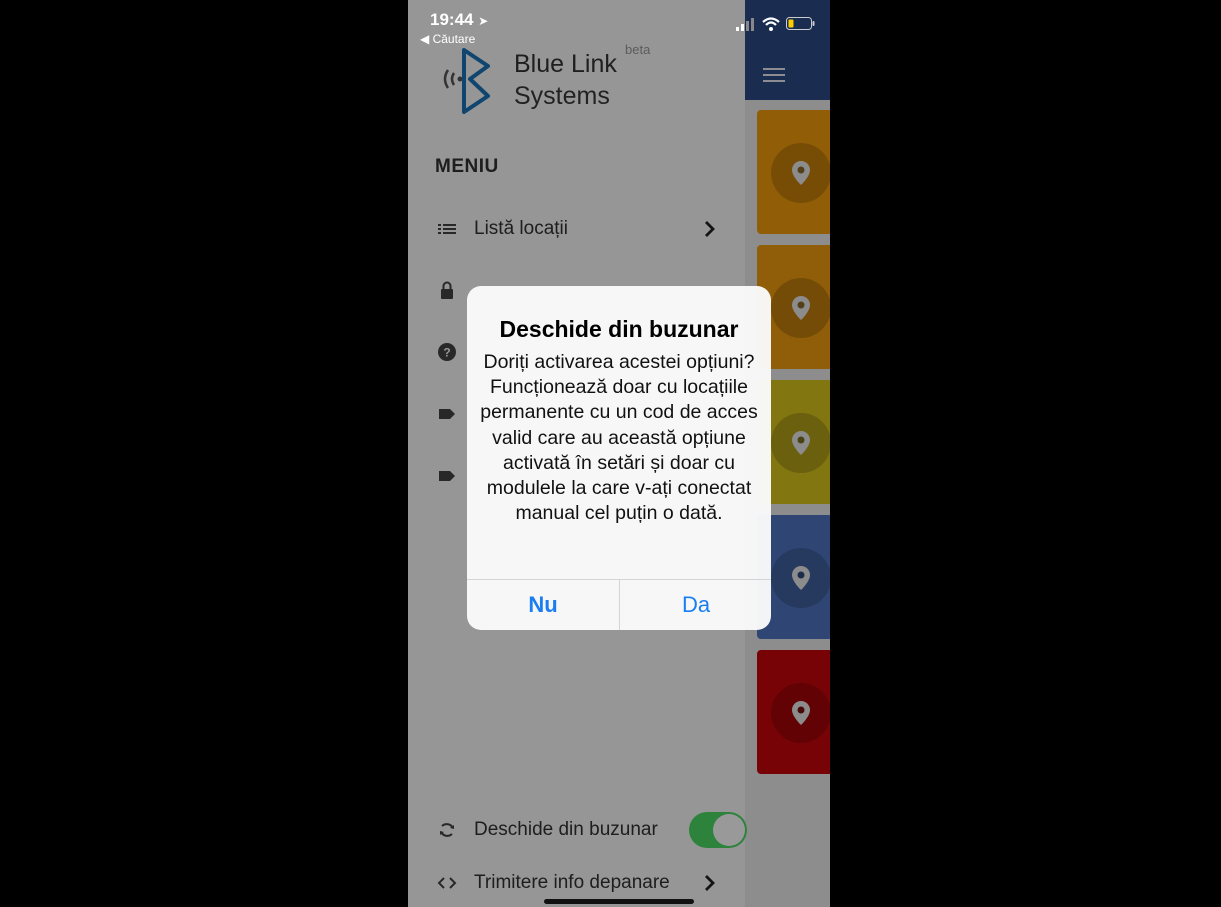 This screenshot has height=907, width=1221. What do you see at coordinates (483, 21) in the screenshot?
I see `location-arrow-icon: ➤` at bounding box center [483, 21].